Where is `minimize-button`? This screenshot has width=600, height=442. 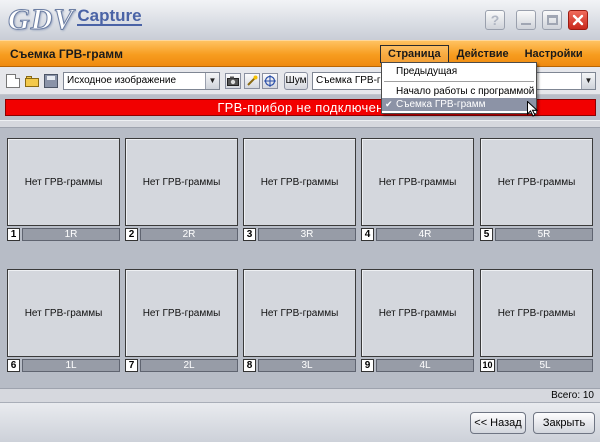 minimize-button is located at coordinates (526, 20).